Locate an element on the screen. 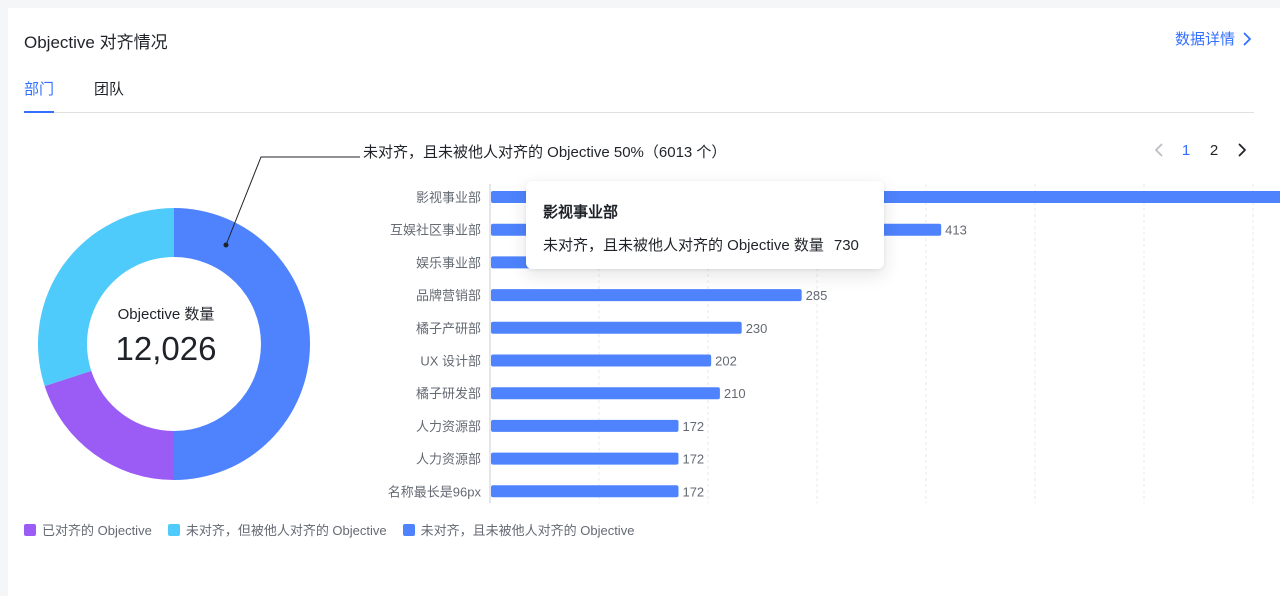  tooltip-title: 影视事业部 is located at coordinates (581, 212).